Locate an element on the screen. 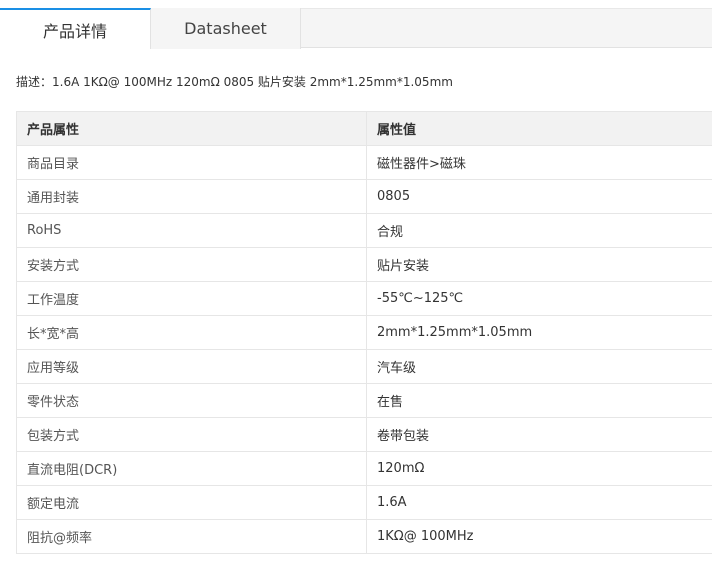 The image size is (712, 574). table-row: 长*宽*高 2mm*1.25mm*1.05mm is located at coordinates (364, 332).